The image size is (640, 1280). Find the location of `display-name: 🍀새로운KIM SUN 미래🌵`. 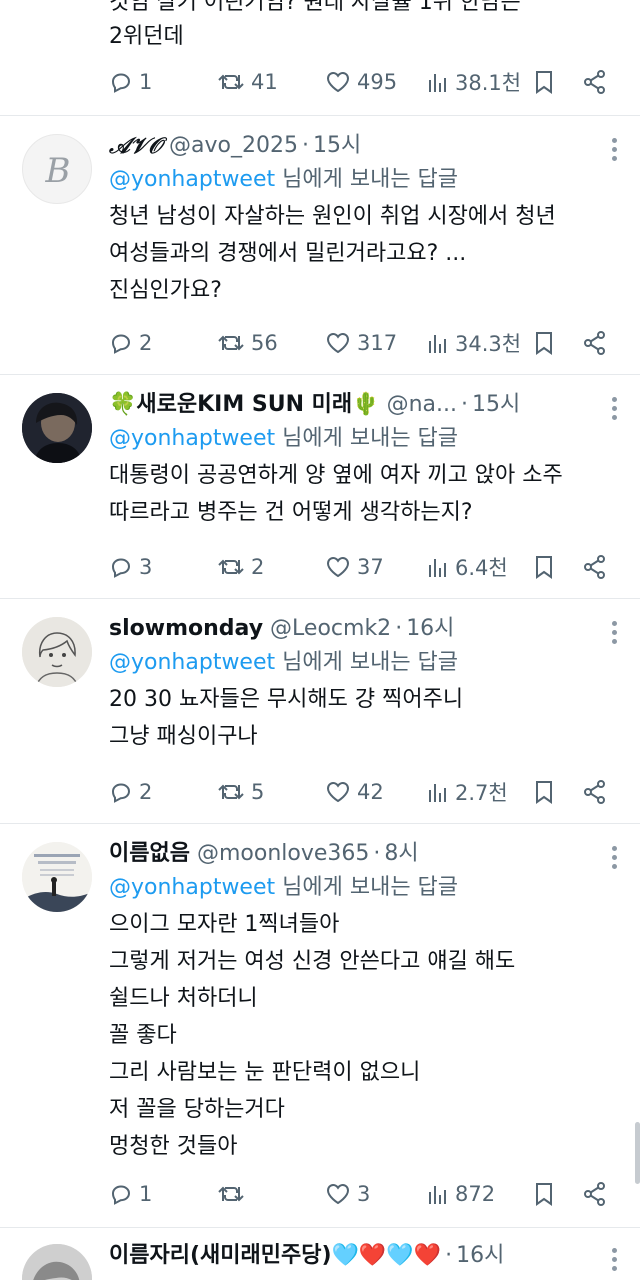

display-name: 🍀새로운KIM SUN 미래🌵 is located at coordinates (244, 405).